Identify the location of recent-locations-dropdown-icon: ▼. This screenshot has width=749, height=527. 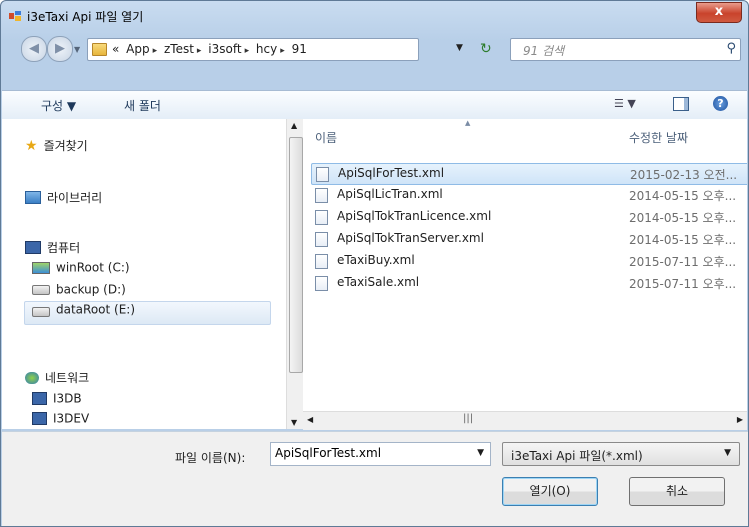
(77, 49).